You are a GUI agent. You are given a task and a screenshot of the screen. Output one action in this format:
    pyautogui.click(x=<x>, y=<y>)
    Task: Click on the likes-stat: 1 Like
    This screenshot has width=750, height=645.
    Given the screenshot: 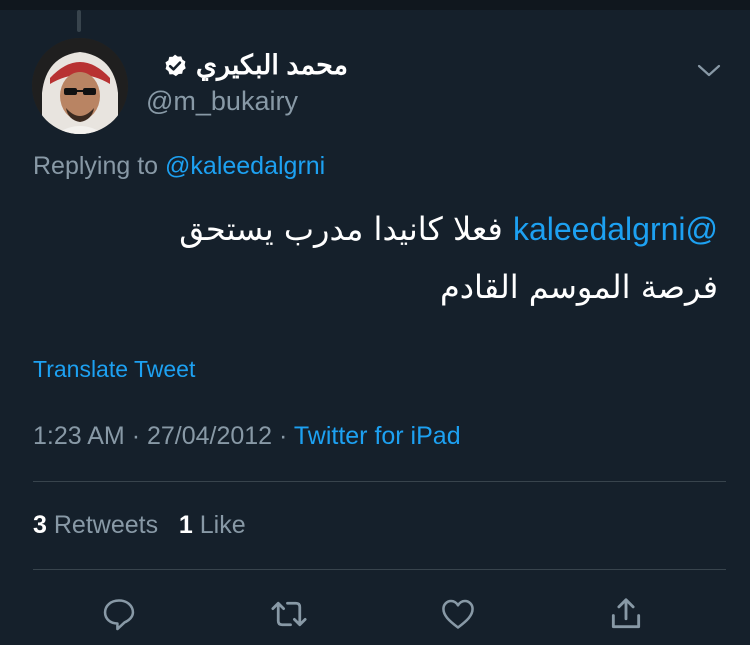 What is the action you would take?
    pyautogui.click(x=212, y=525)
    